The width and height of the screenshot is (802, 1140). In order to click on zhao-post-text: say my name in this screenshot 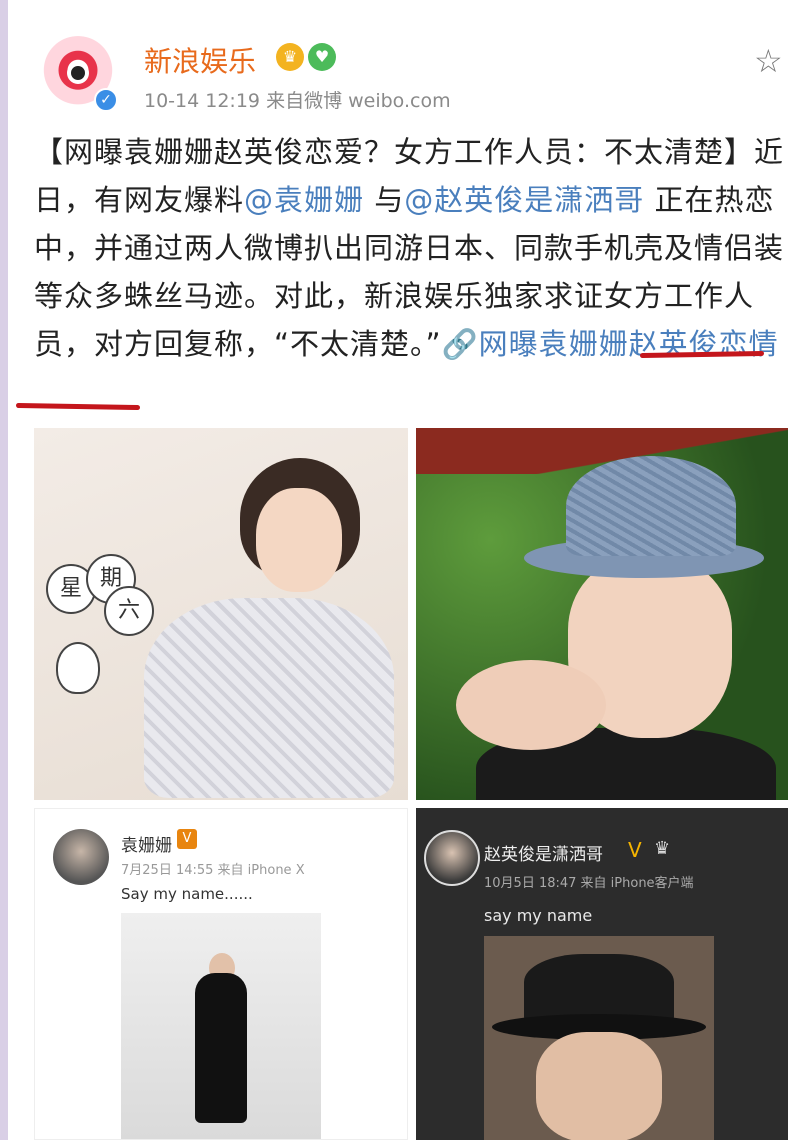, I will do `click(538, 915)`.